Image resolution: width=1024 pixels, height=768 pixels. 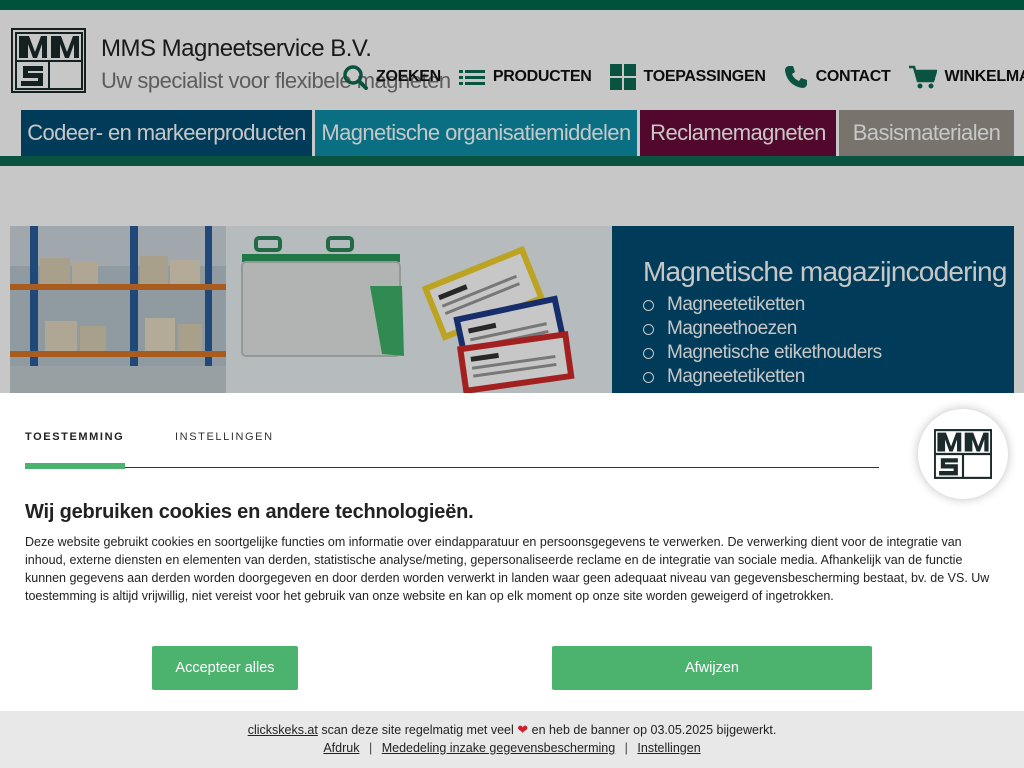 I want to click on reject-button: Afwijzen, so click(x=712, y=668).